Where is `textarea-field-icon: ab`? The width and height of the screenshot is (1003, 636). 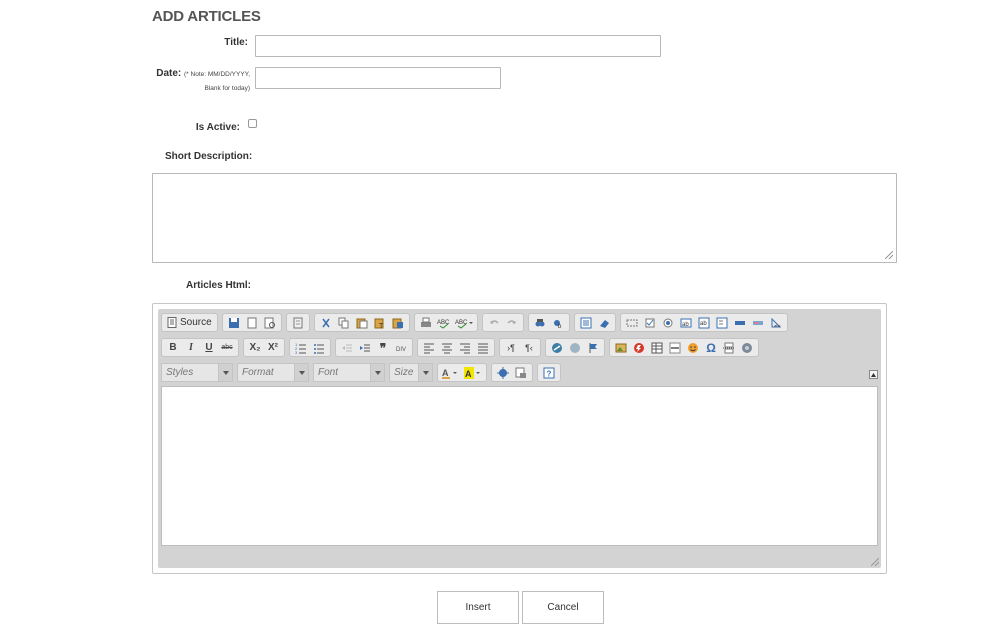
textarea-field-icon: ab is located at coordinates (704, 323).